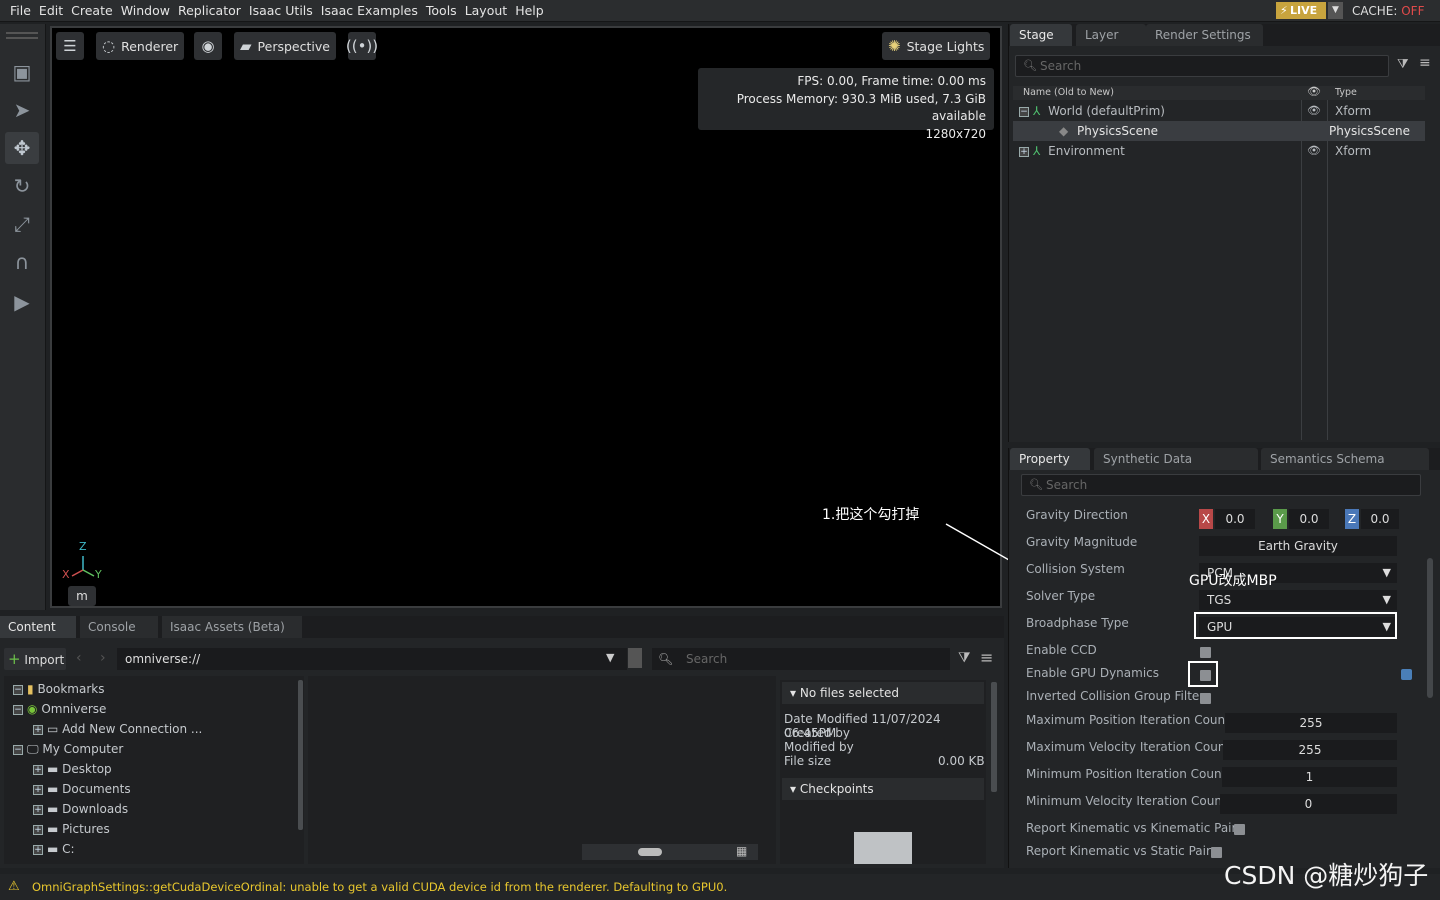 The image size is (1440, 900). Describe the element at coordinates (35, 659) in the screenshot. I see `import-button: + Import` at that location.